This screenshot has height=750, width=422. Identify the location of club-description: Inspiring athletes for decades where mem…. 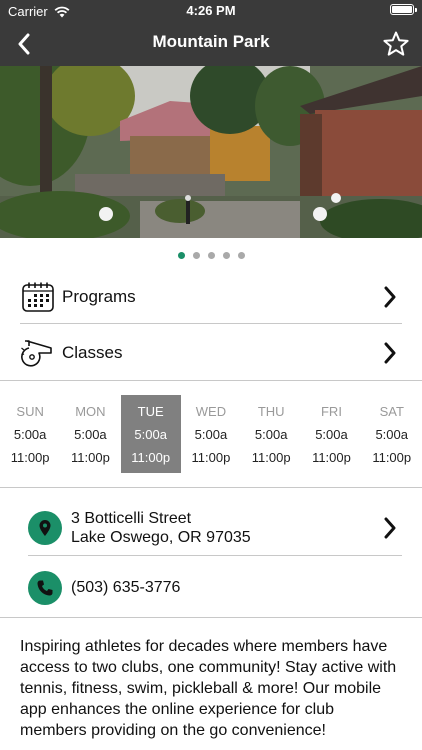
(208, 688).